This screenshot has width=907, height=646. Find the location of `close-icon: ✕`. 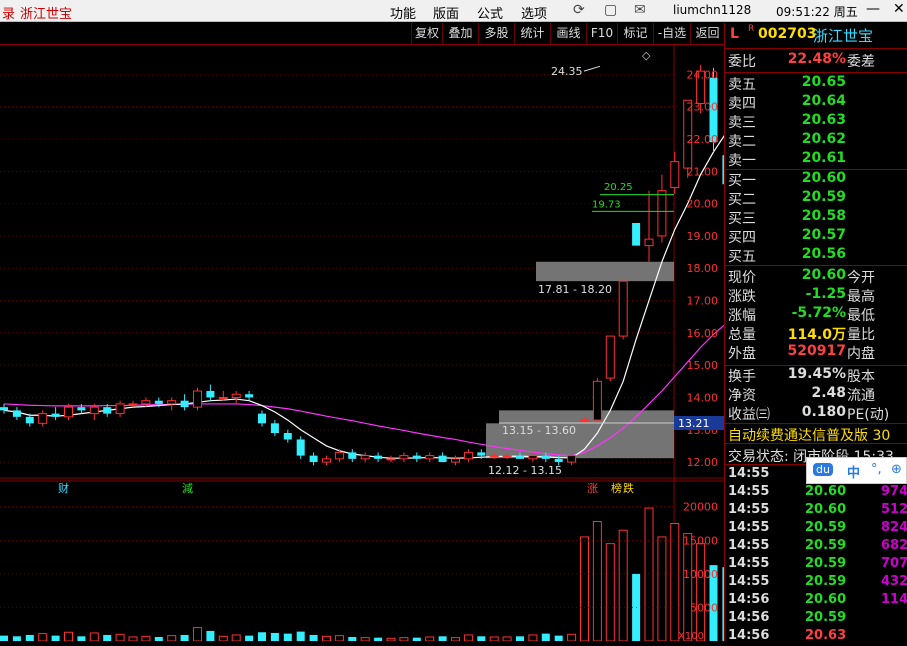

close-icon: ✕ is located at coordinates (899, 9).